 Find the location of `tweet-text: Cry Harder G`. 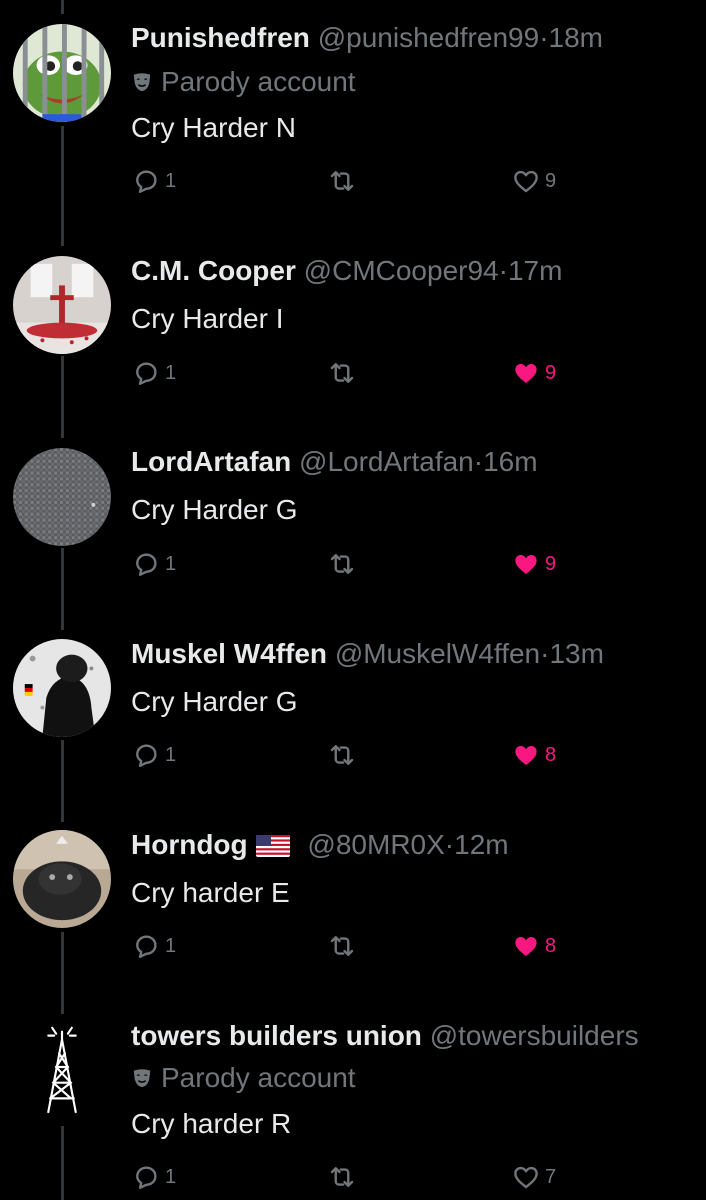

tweet-text: Cry Harder G is located at coordinates (214, 509).